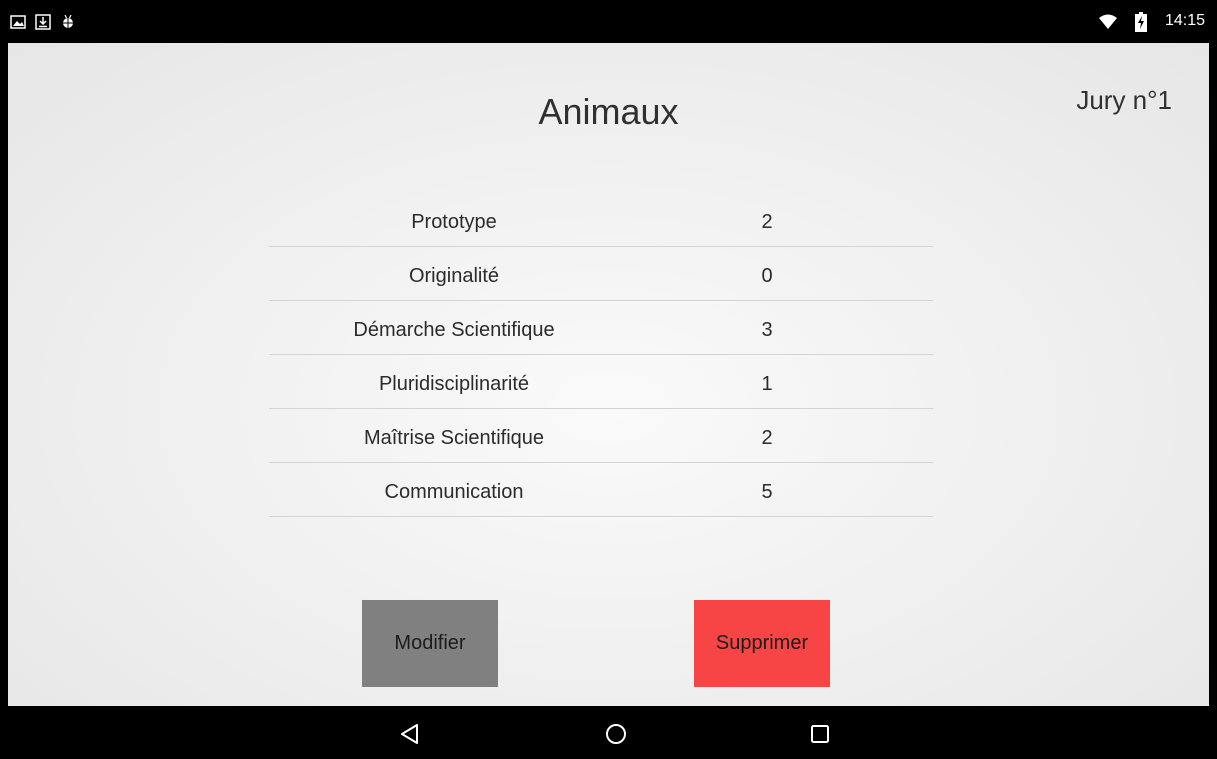  Describe the element at coordinates (601, 274) in the screenshot. I see `table-row: Originalité 0` at that location.